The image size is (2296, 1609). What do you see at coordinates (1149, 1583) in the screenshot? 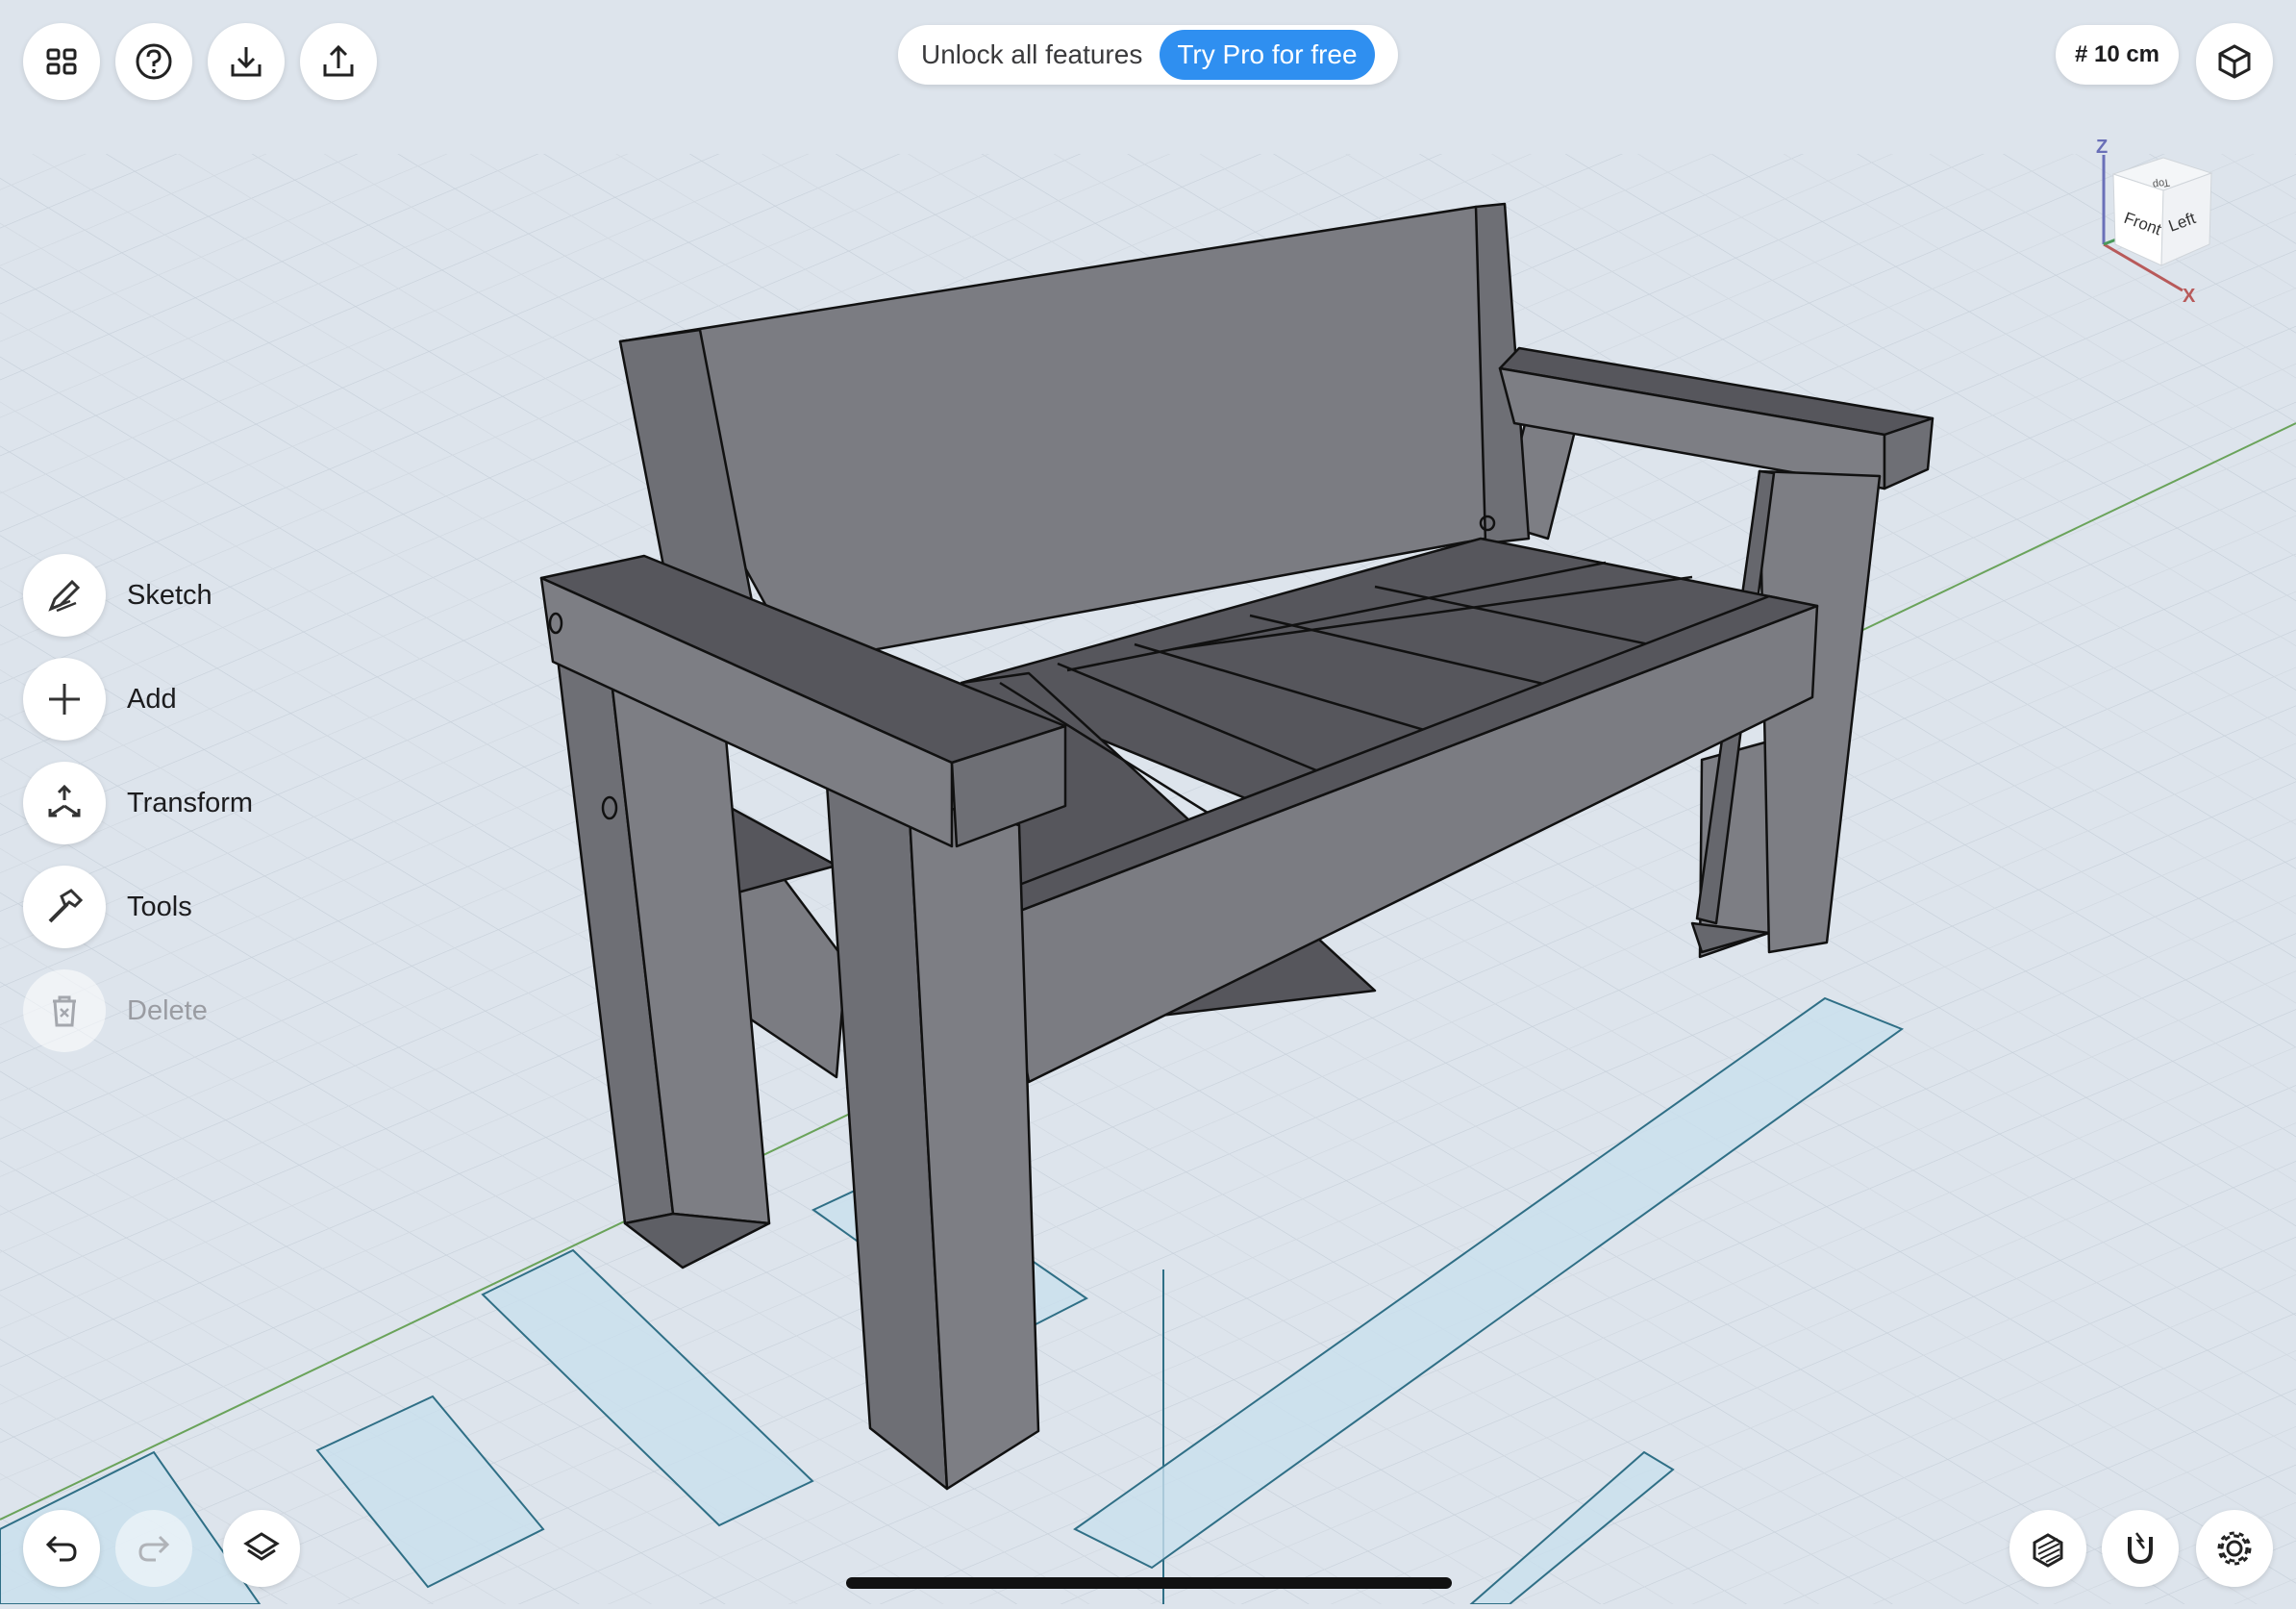
I see `home-indicator` at bounding box center [1149, 1583].